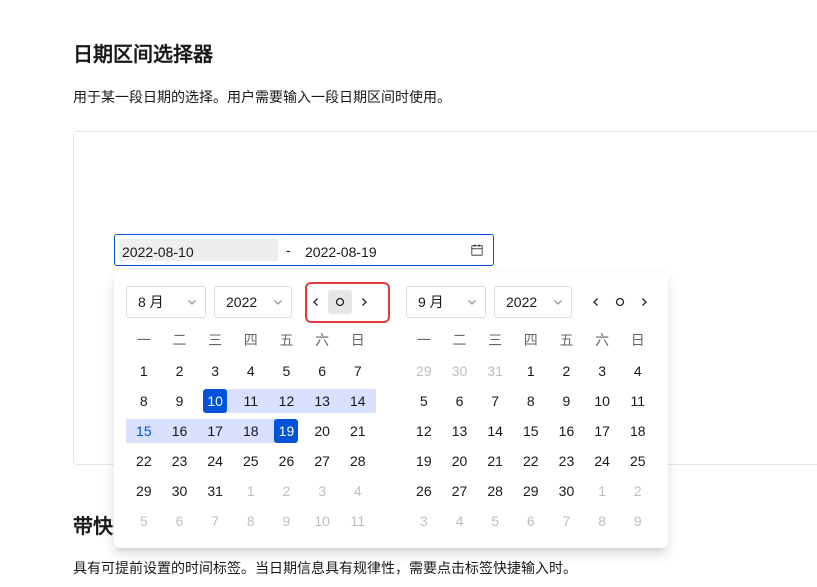  Describe the element at coordinates (477, 250) in the screenshot. I see `calendar-icon` at that location.